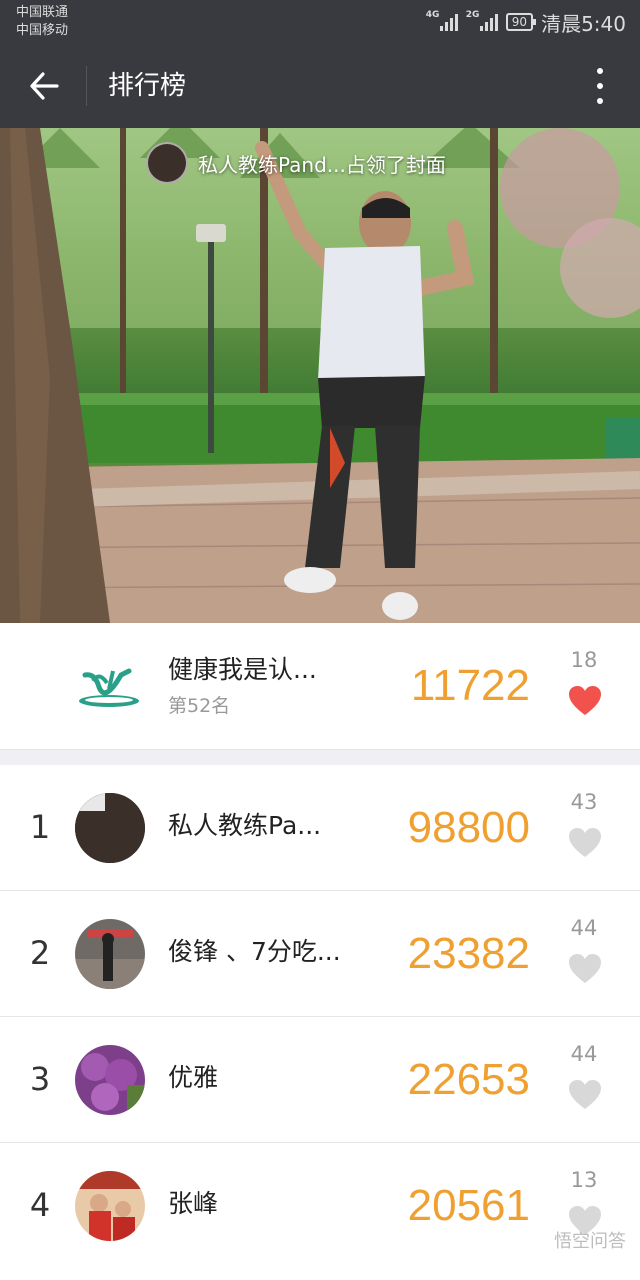 This screenshot has height=1280, width=640. I want to click on watermark: 悟空问答, so click(576, 1240).